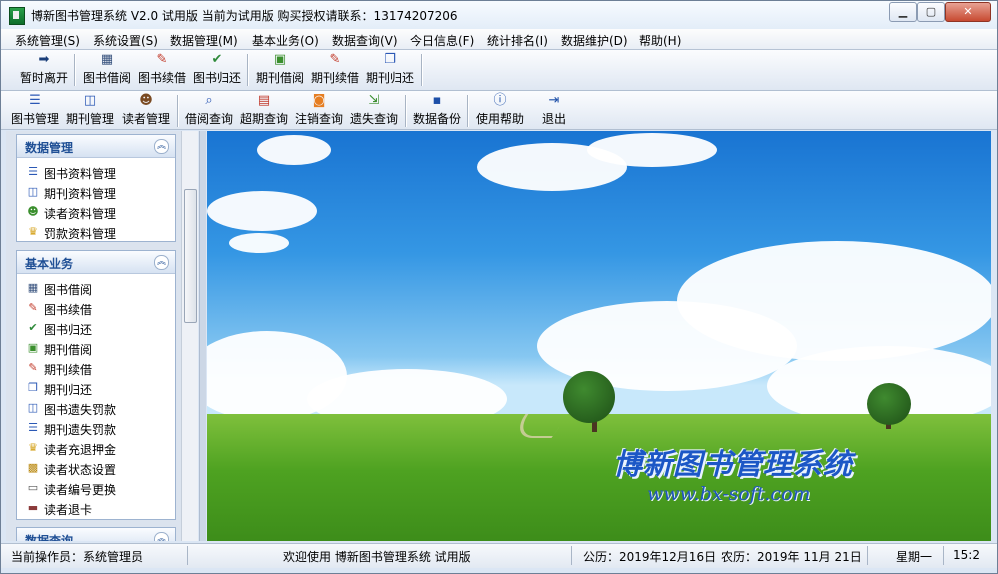  Describe the element at coordinates (44, 69) in the screenshot. I see `toolbar-button-leave: ➡ 暂时离开` at that location.